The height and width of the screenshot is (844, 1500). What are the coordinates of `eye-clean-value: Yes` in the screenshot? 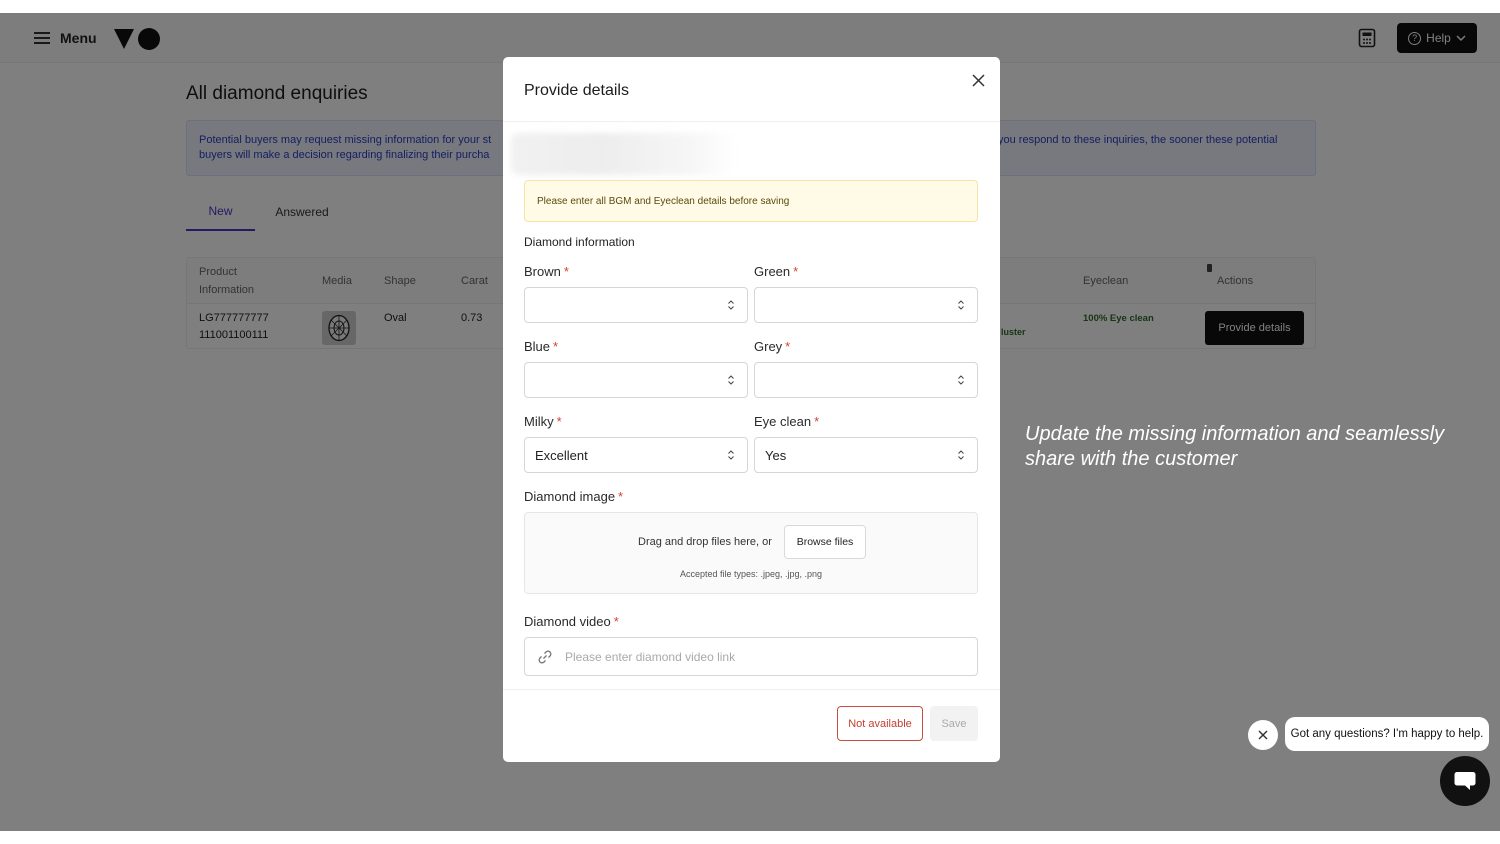 It's located at (776, 455).